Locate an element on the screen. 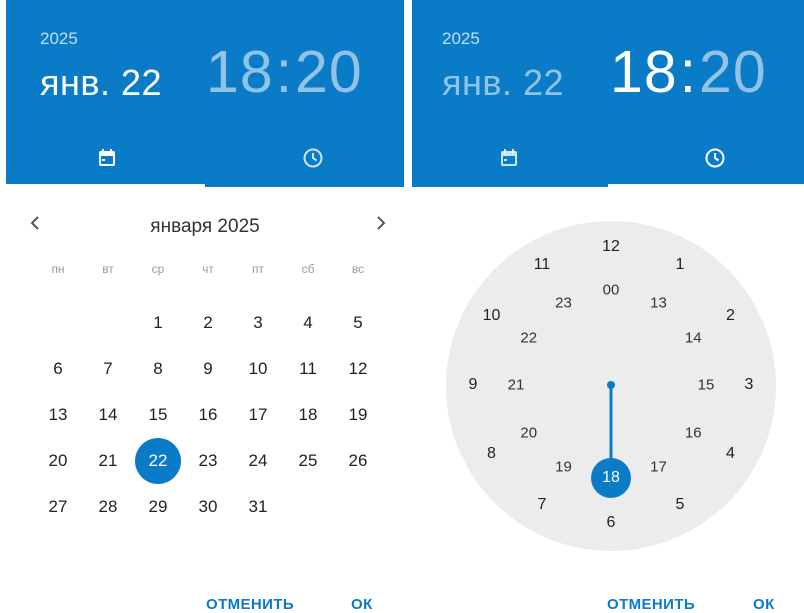 Image resolution: width=804 pixels, height=613 pixels. clock-hour-inner: 16 is located at coordinates (693, 432).